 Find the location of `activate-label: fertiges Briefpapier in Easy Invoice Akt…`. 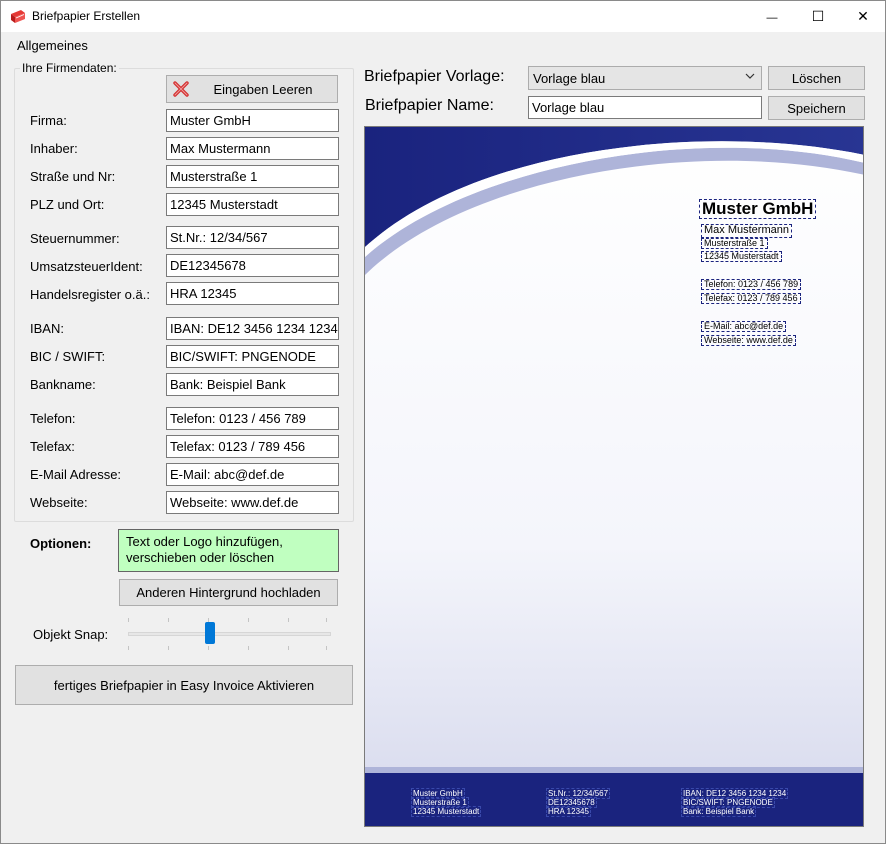

activate-label: fertiges Briefpapier in Easy Invoice Akt… is located at coordinates (184, 685).